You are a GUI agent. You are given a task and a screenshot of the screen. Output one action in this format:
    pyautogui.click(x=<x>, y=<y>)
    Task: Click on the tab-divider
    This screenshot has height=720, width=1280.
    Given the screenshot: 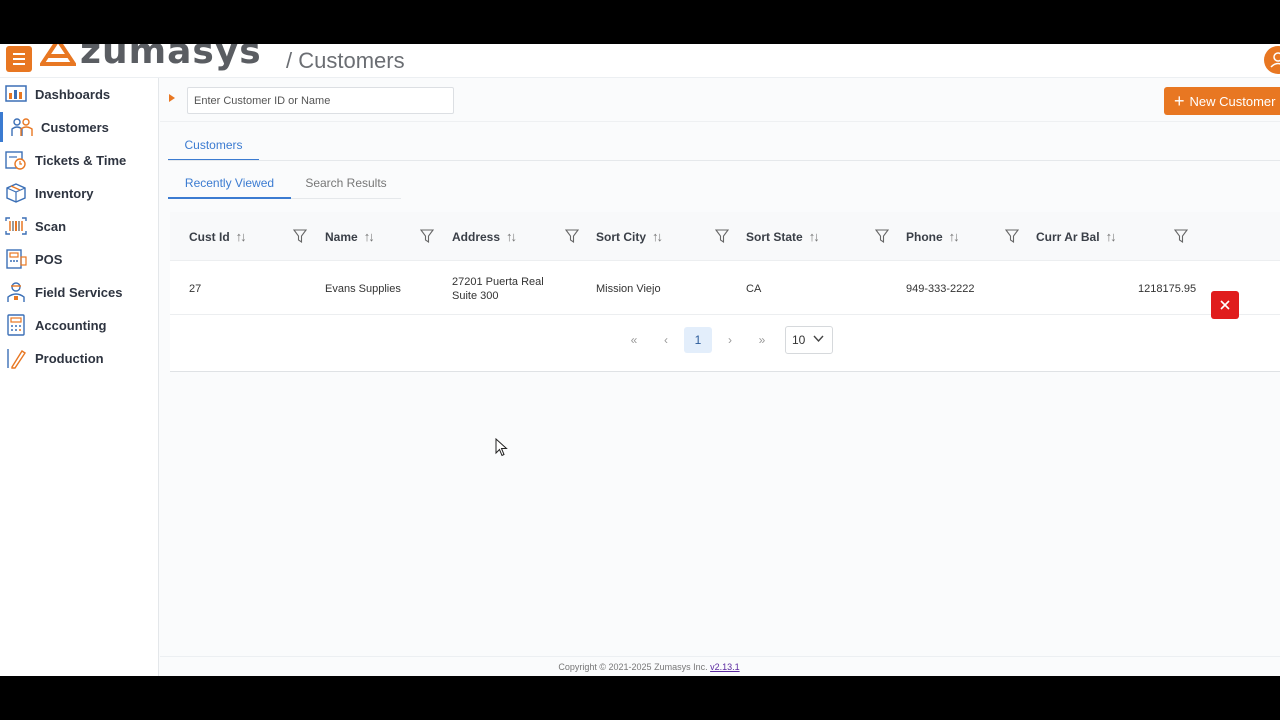 What is the action you would take?
    pyautogui.click(x=724, y=160)
    